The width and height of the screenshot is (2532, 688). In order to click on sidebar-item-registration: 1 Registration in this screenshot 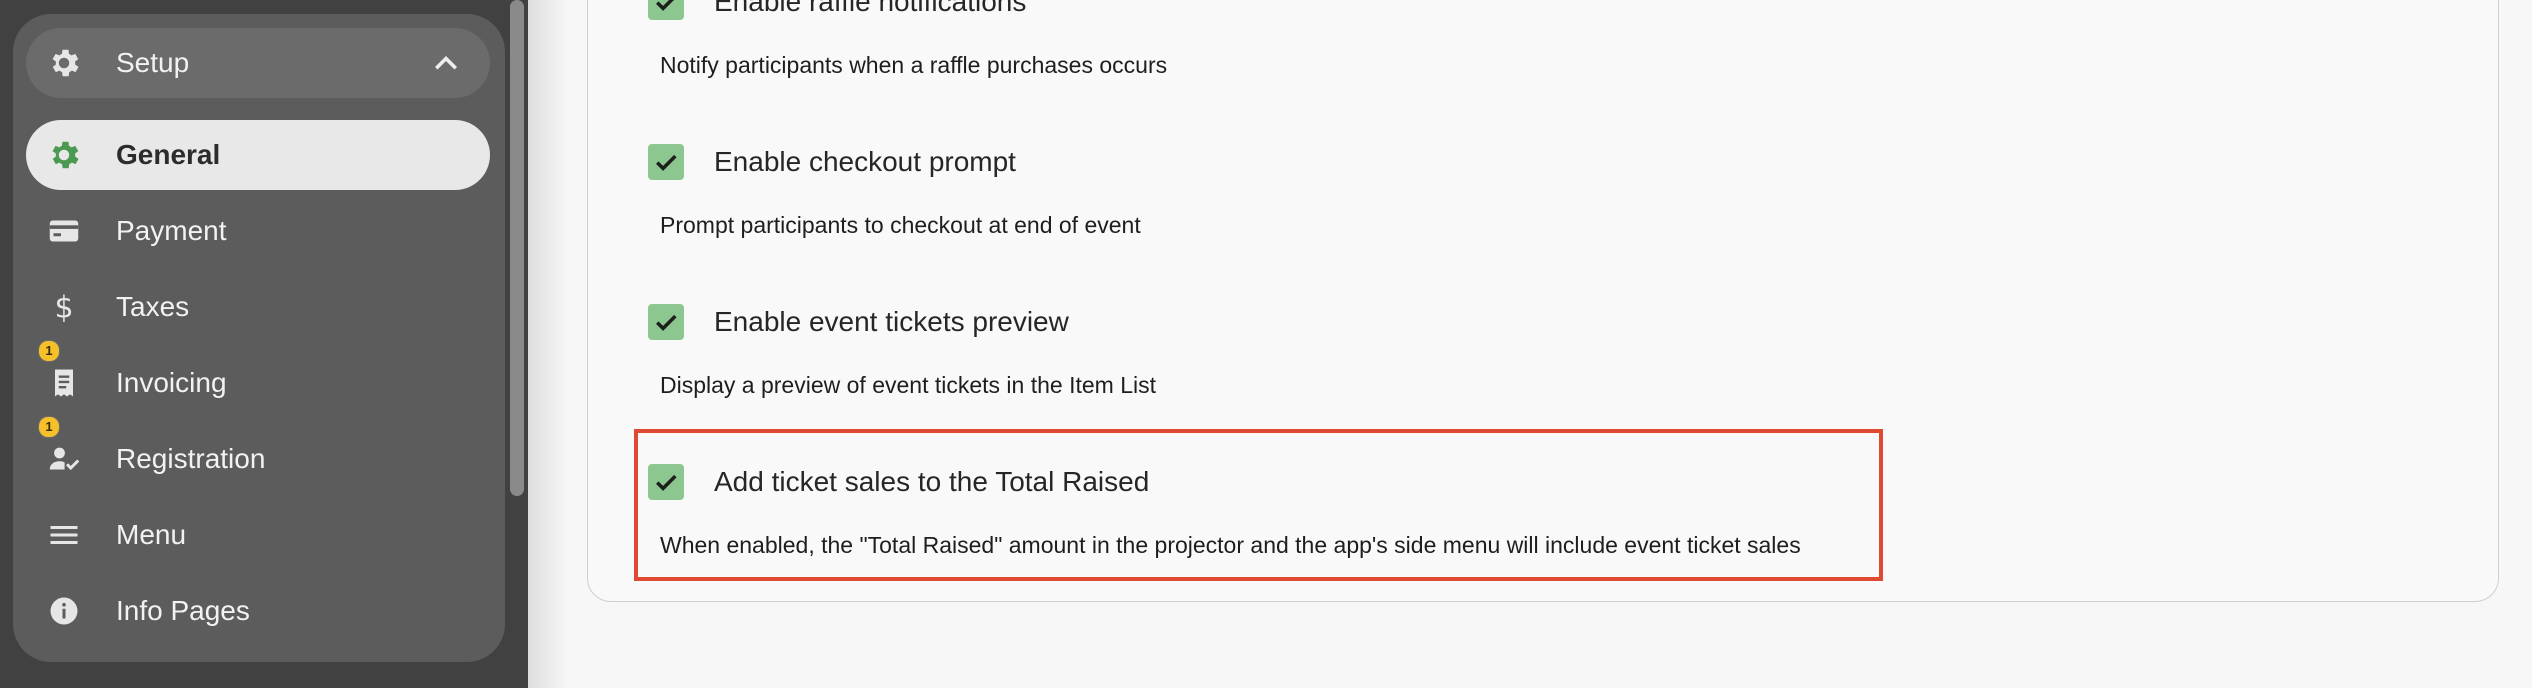, I will do `click(258, 455)`.